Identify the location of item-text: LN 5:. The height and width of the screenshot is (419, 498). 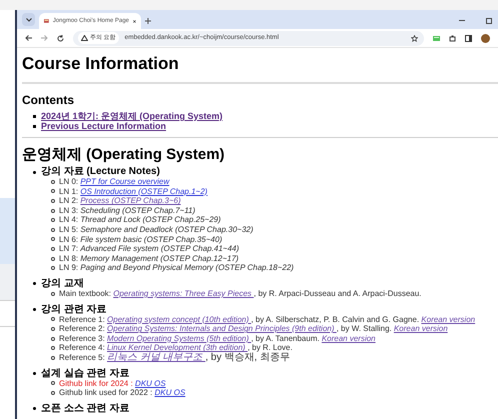
(69, 229).